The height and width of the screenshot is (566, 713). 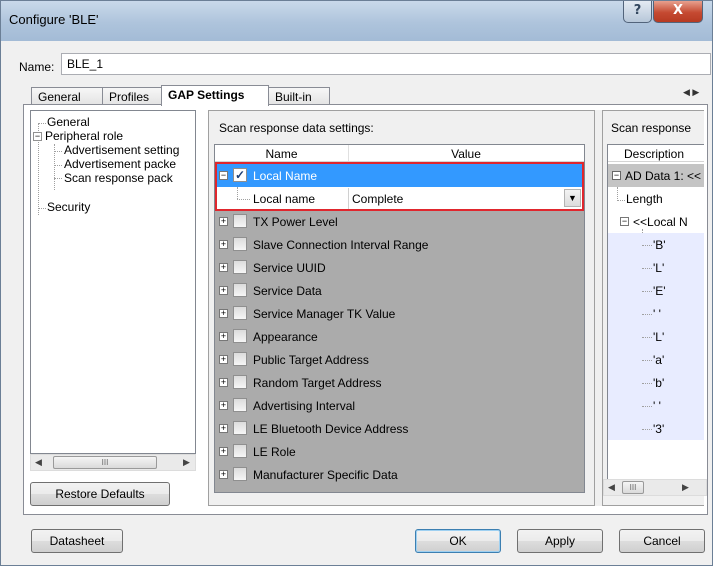 What do you see at coordinates (100, 494) in the screenshot?
I see `restore-defaults-button: Restore Defaults` at bounding box center [100, 494].